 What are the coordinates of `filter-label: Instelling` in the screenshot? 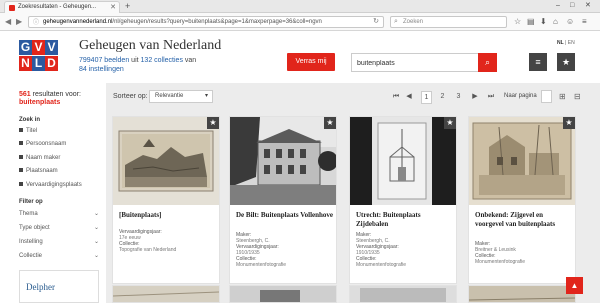 It's located at (31, 242).